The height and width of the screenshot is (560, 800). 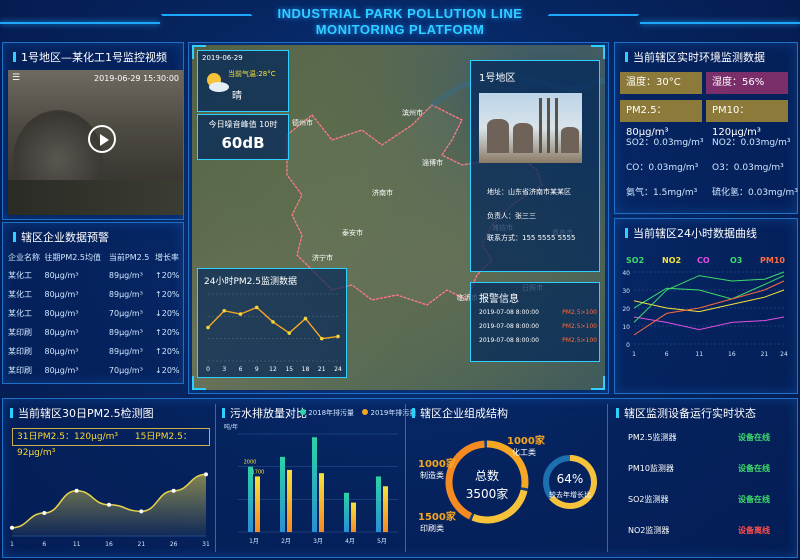 What do you see at coordinates (365, 412) in the screenshot?
I see `legend-dot-2019` at bounding box center [365, 412].